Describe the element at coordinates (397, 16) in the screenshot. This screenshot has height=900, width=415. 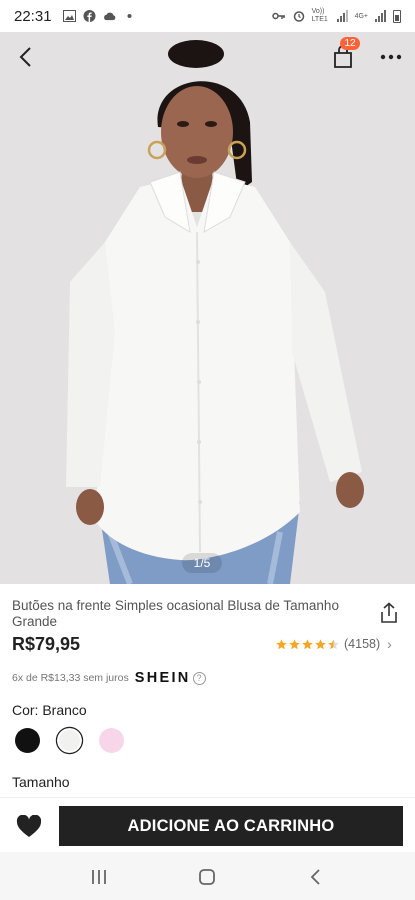
I see `battery-icon` at that location.